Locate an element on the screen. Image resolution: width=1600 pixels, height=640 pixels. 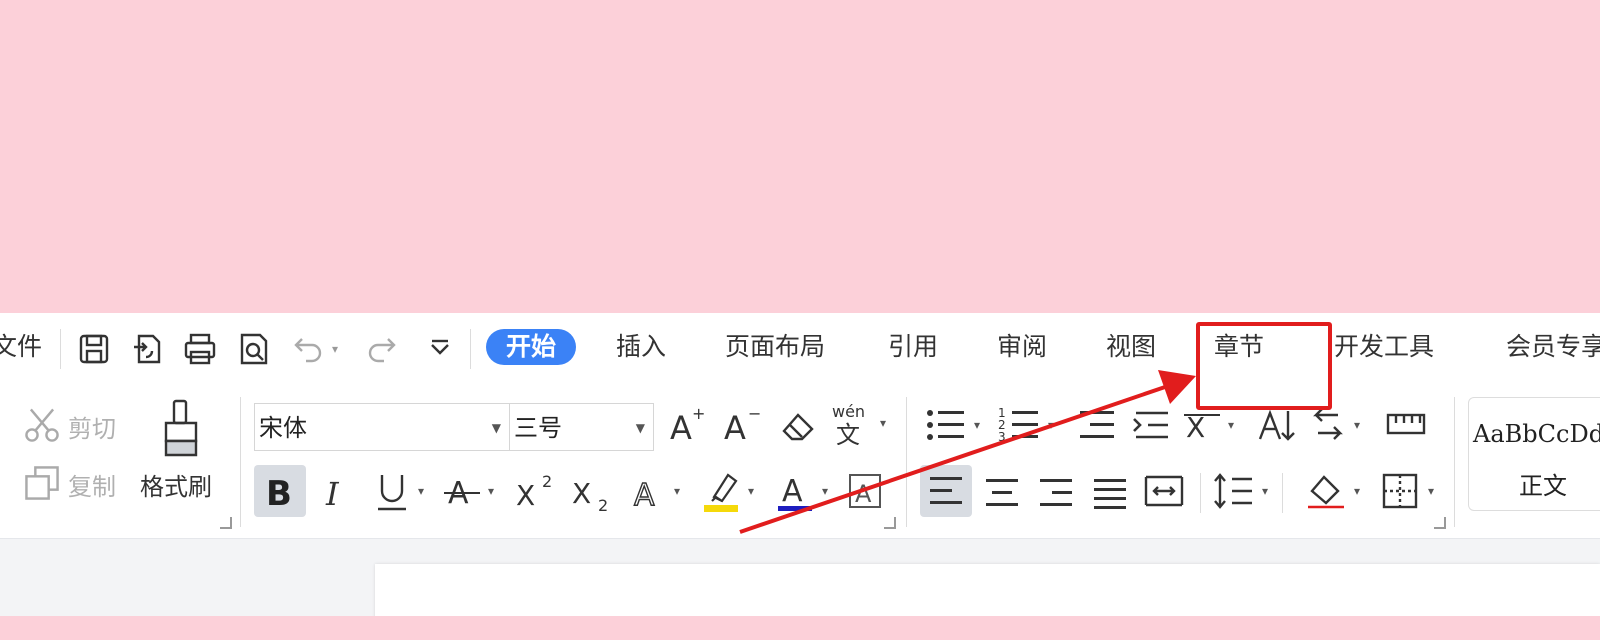
tab-insert: 插入 is located at coordinates (641, 347).